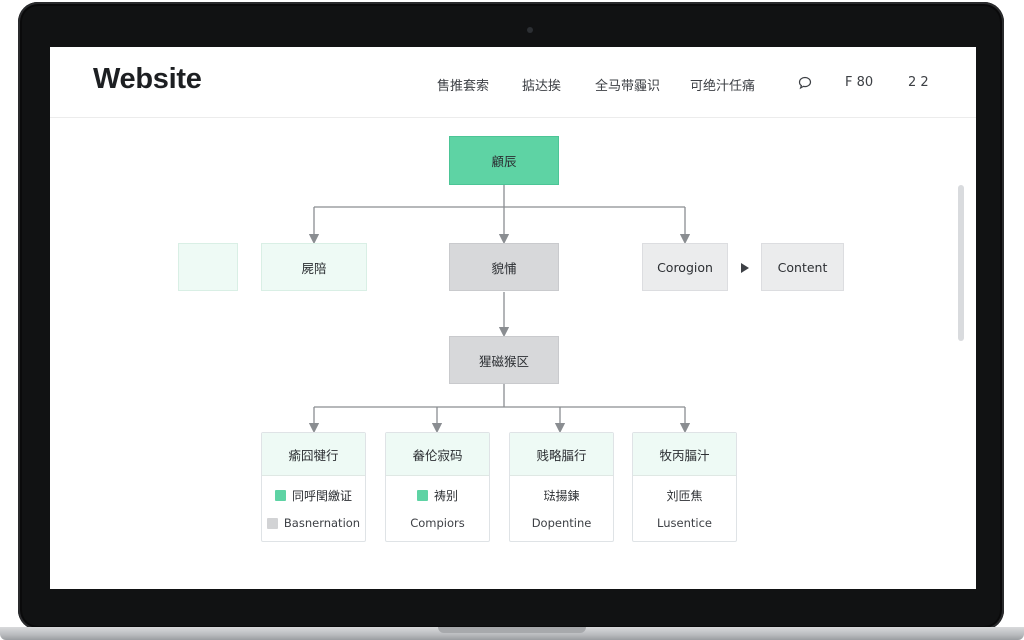  I want to click on leaf-card-1: 瘉囧犍行 同呼閏繳证 Basnernation, so click(313, 487).